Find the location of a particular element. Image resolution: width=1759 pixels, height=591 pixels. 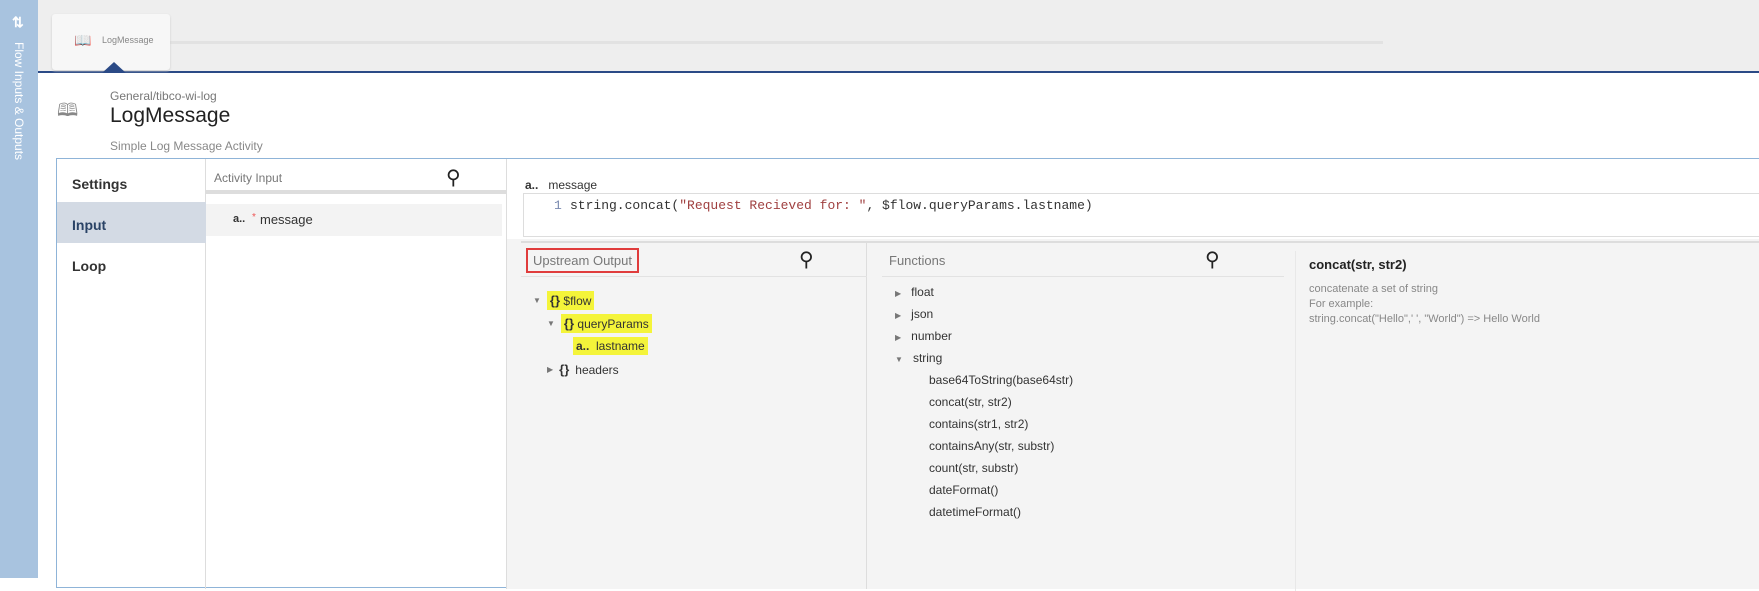

function-item: containsAny(str, substr) is located at coordinates (991, 446).